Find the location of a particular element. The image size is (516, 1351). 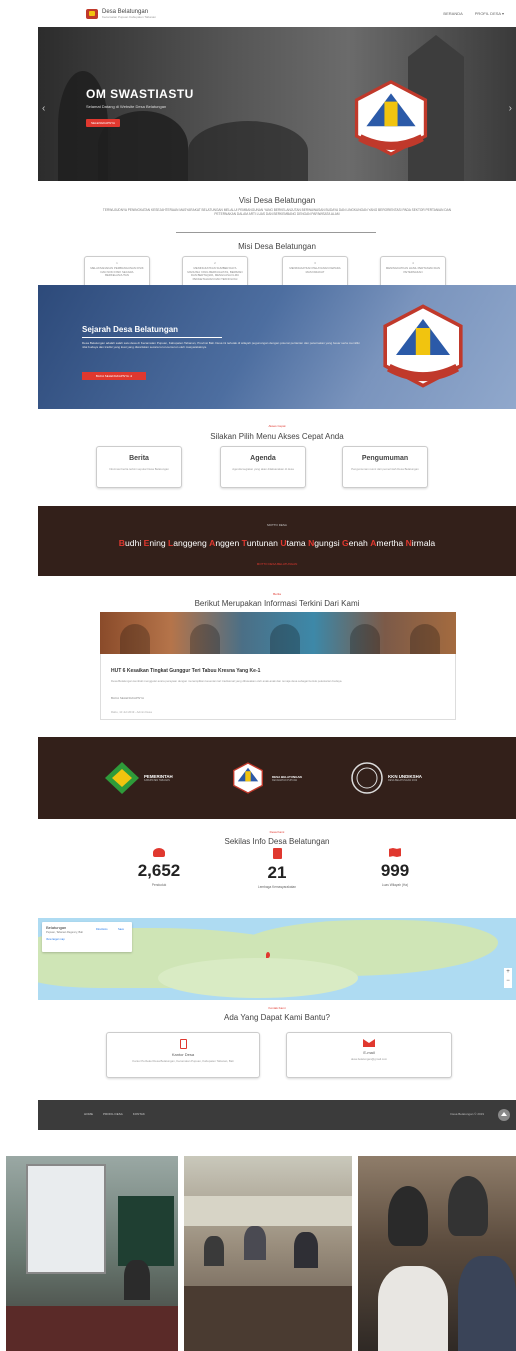

government-logo-icon is located at coordinates (122, 778).